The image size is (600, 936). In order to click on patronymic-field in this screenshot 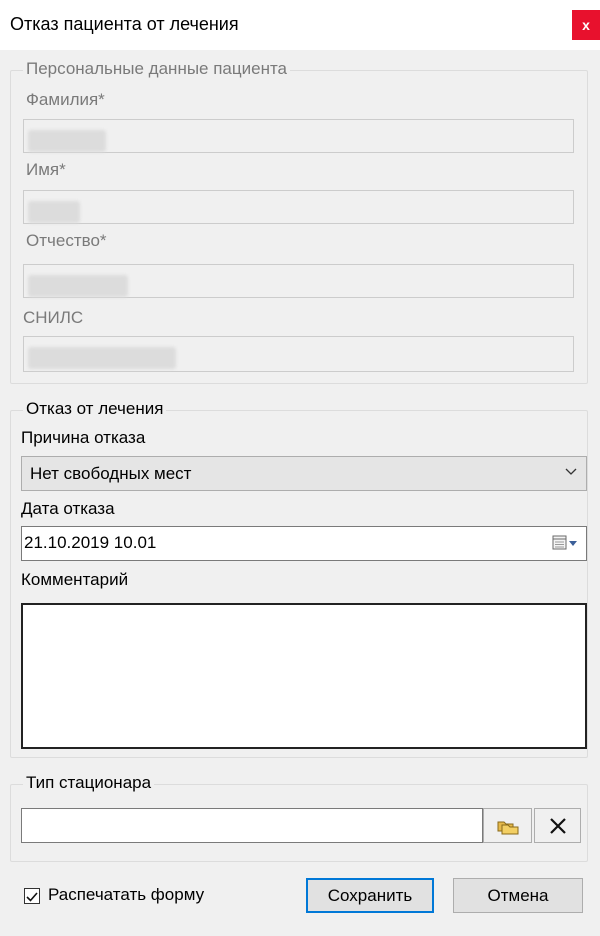, I will do `click(298, 281)`.